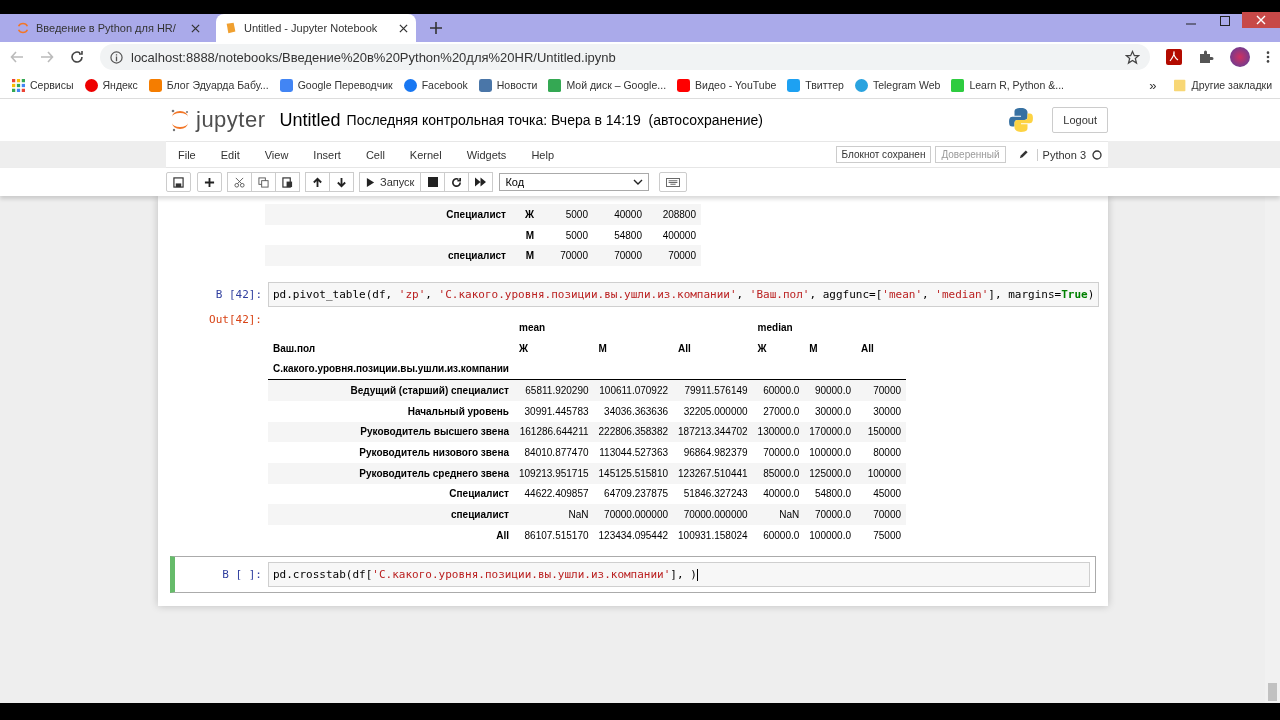 This screenshot has height=720, width=1280. I want to click on menu-item: Widgets, so click(487, 154).